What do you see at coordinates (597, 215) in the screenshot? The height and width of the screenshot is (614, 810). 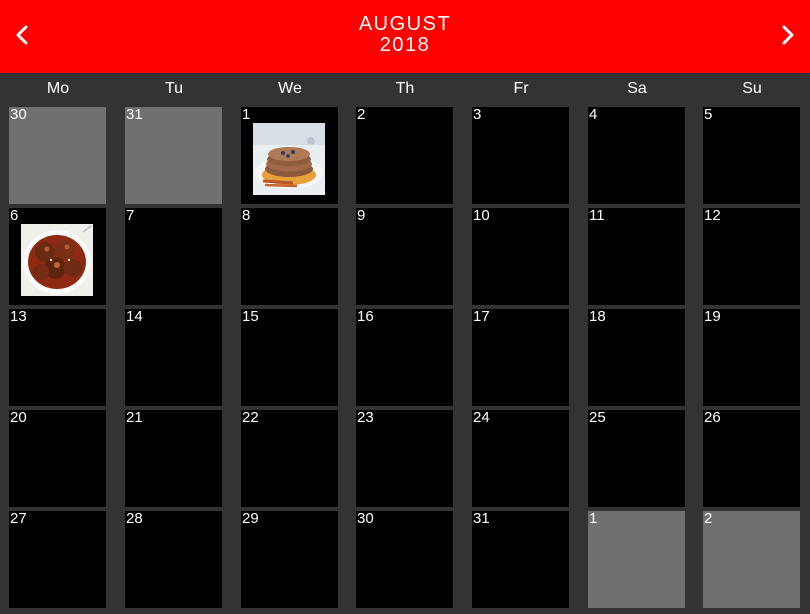 I see `day-number: 11` at bounding box center [597, 215].